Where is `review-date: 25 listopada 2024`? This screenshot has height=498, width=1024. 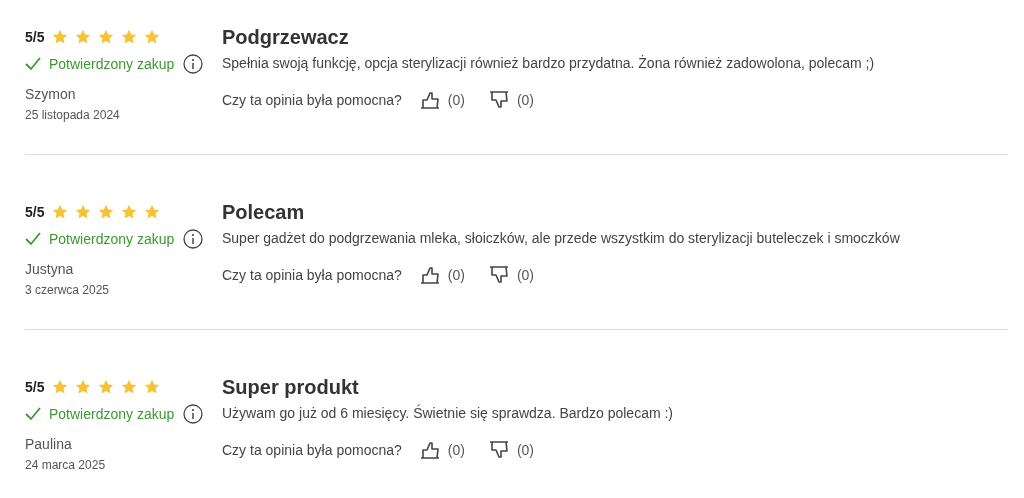 review-date: 25 listopada 2024 is located at coordinates (73, 115).